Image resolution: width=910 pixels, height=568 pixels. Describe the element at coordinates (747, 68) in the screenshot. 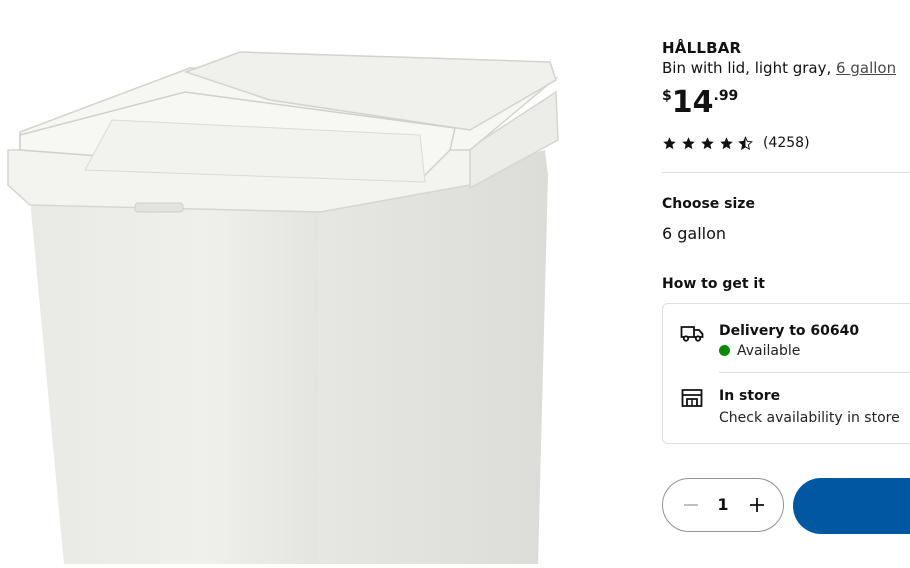

I see `product-description-text: Bin with lid, light gray,` at that location.